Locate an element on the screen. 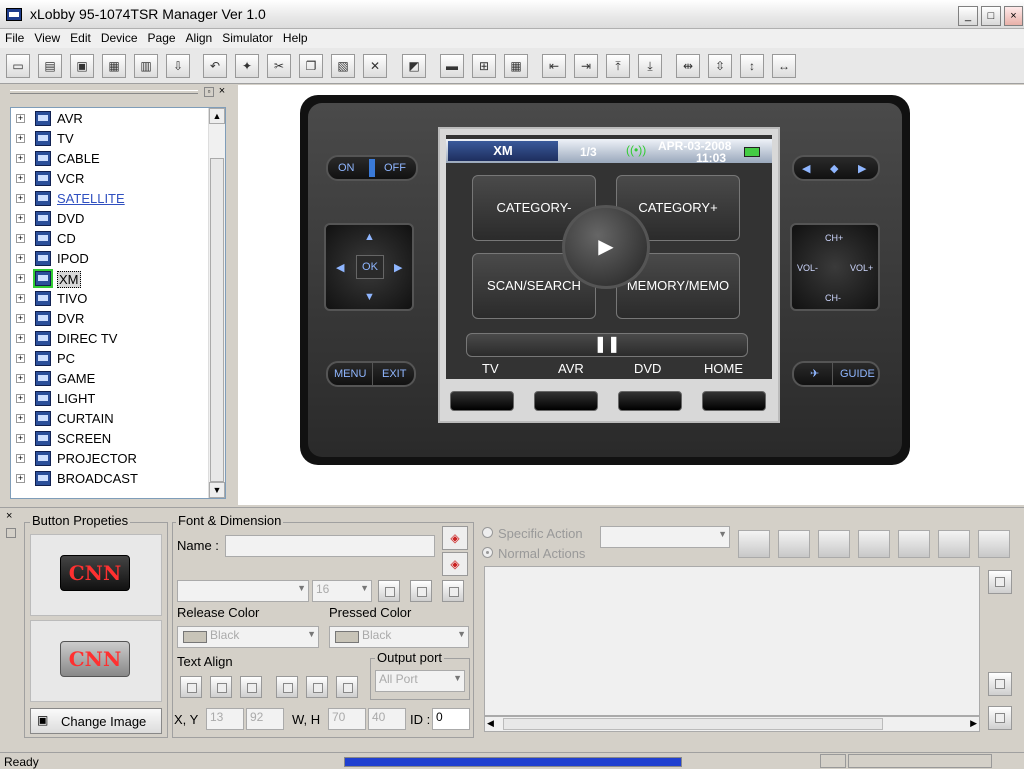 The height and width of the screenshot is (769, 1024). align-right-icon: ⇥ is located at coordinates (586, 66).